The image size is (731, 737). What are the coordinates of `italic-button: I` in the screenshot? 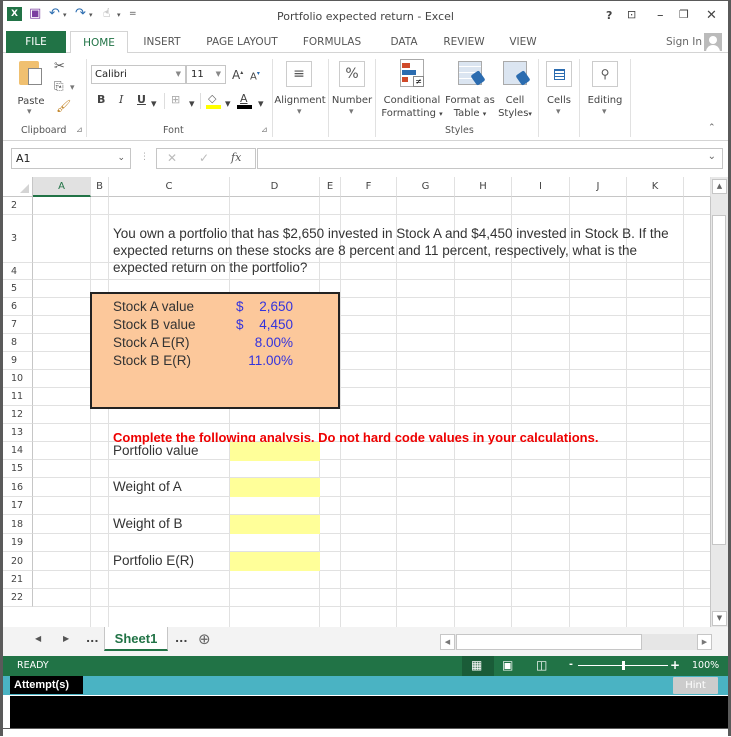 It's located at (121, 99).